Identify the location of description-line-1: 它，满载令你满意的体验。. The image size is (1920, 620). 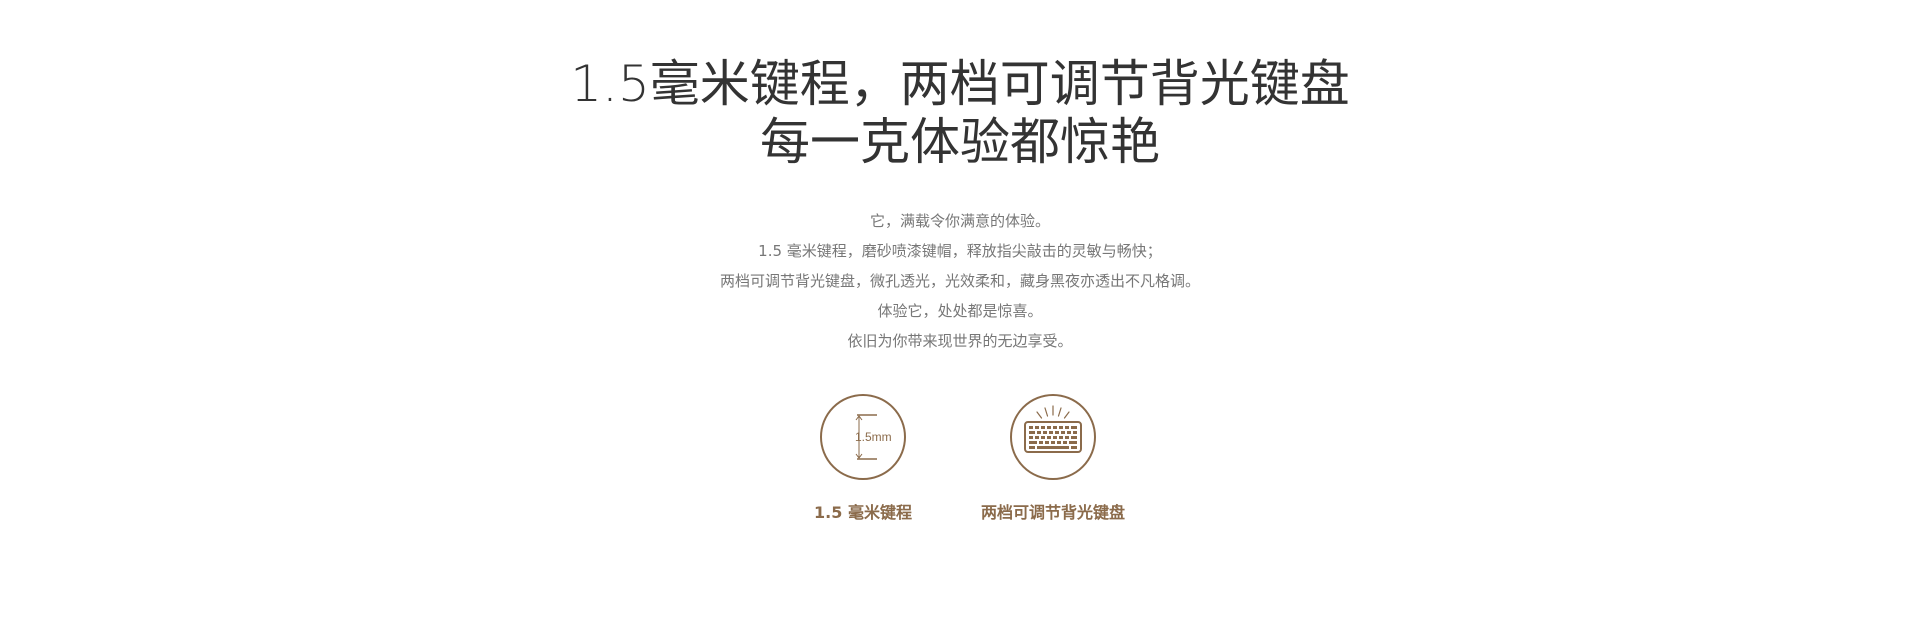
(959, 221).